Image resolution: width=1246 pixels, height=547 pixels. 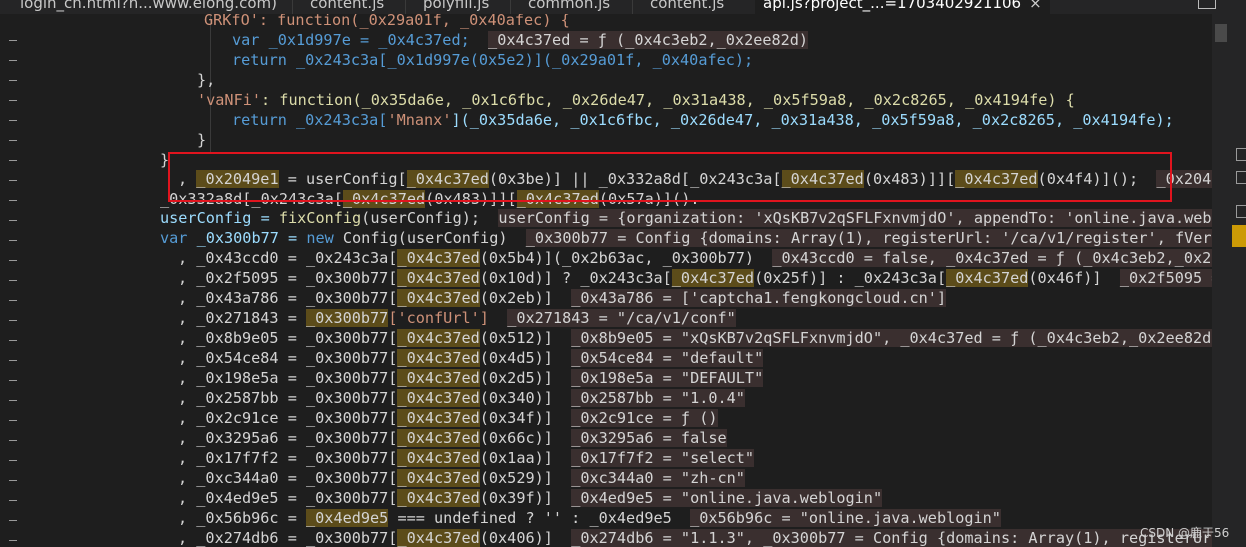 I want to click on window-icon, so click(x=1207, y=4).